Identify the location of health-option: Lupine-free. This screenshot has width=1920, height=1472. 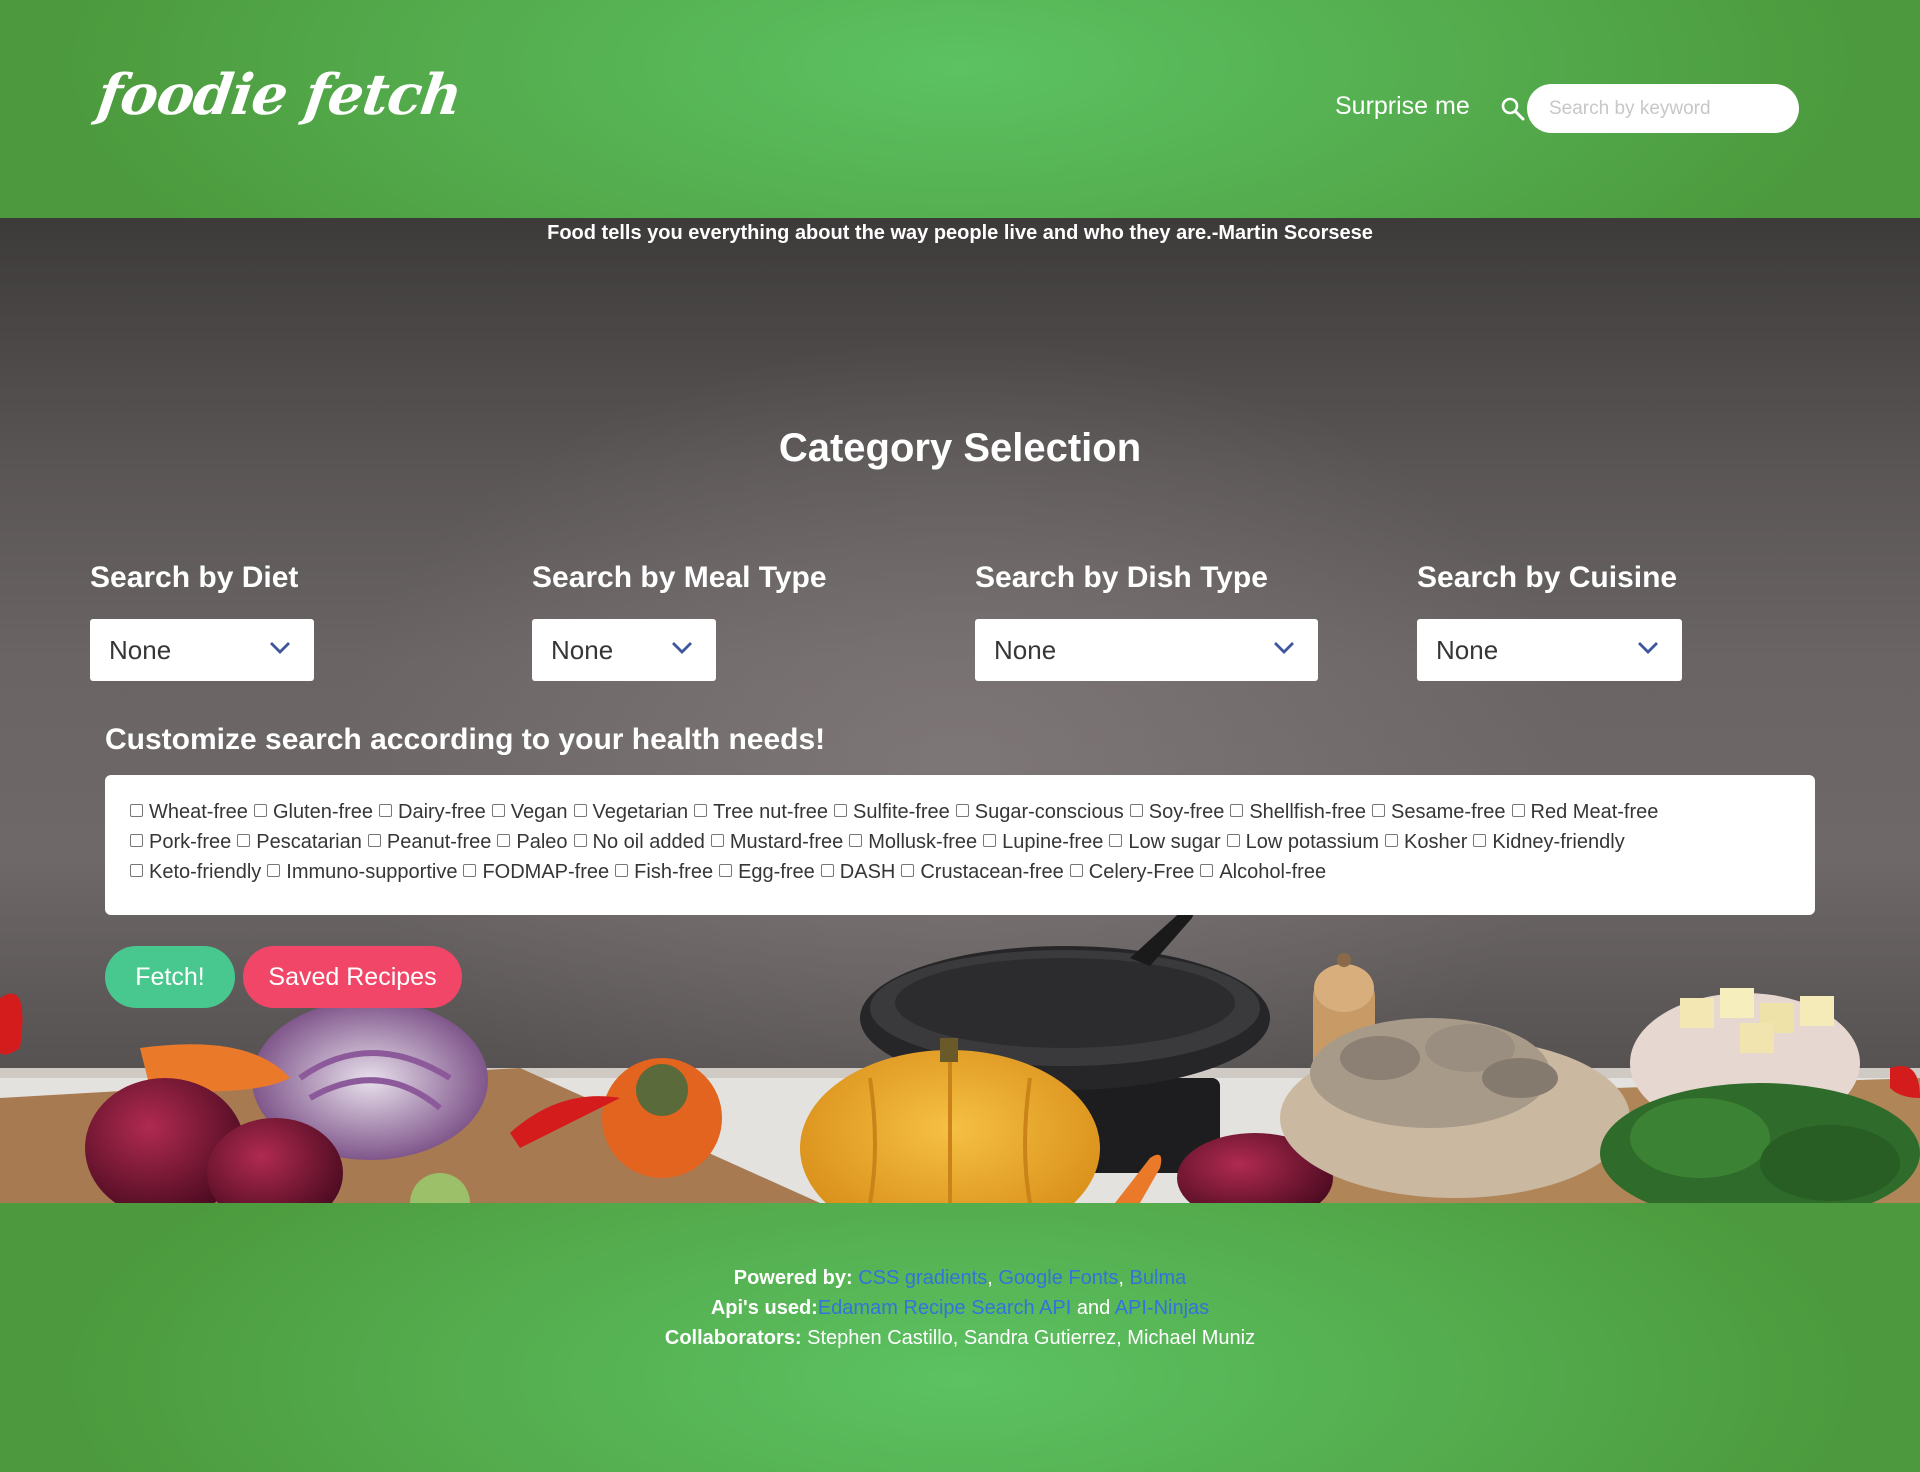
(1043, 842).